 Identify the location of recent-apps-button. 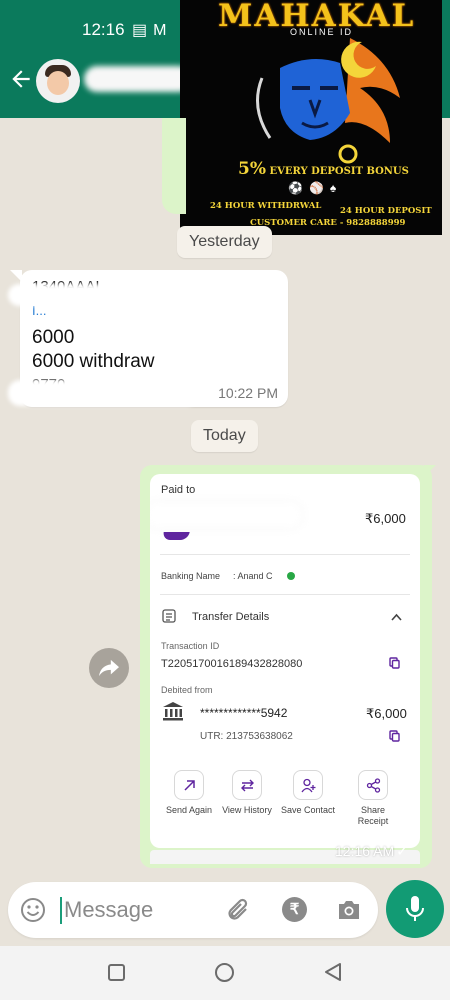
(116, 972).